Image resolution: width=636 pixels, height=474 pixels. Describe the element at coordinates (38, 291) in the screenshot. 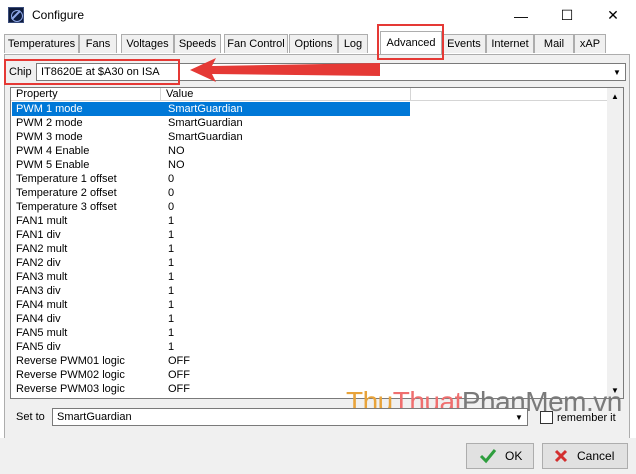

I see `row-property: FAN3 div` at that location.